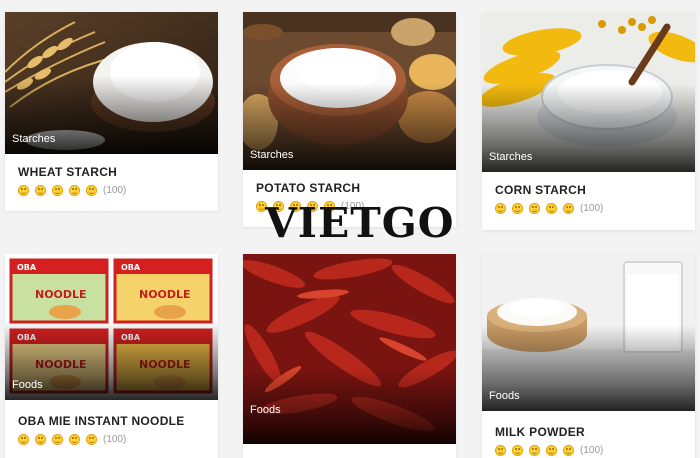  Describe the element at coordinates (349, 349) in the screenshot. I see `product-image-dried-chili: Foods` at that location.